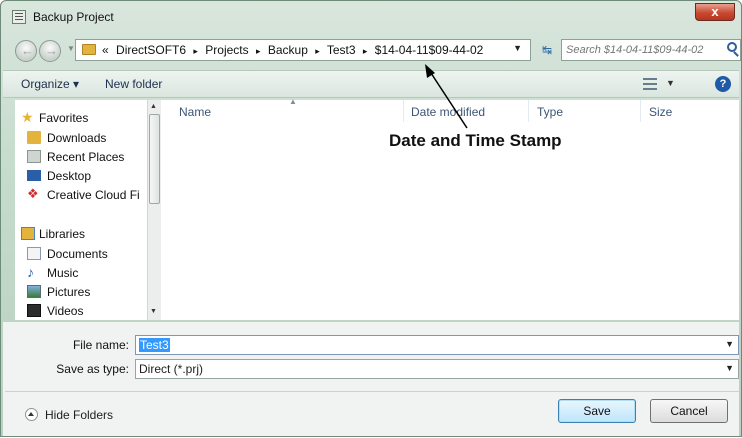 This screenshot has height=438, width=742. Describe the element at coordinates (171, 369) in the screenshot. I see `save-as-type-value: Direct (*.prj)` at that location.